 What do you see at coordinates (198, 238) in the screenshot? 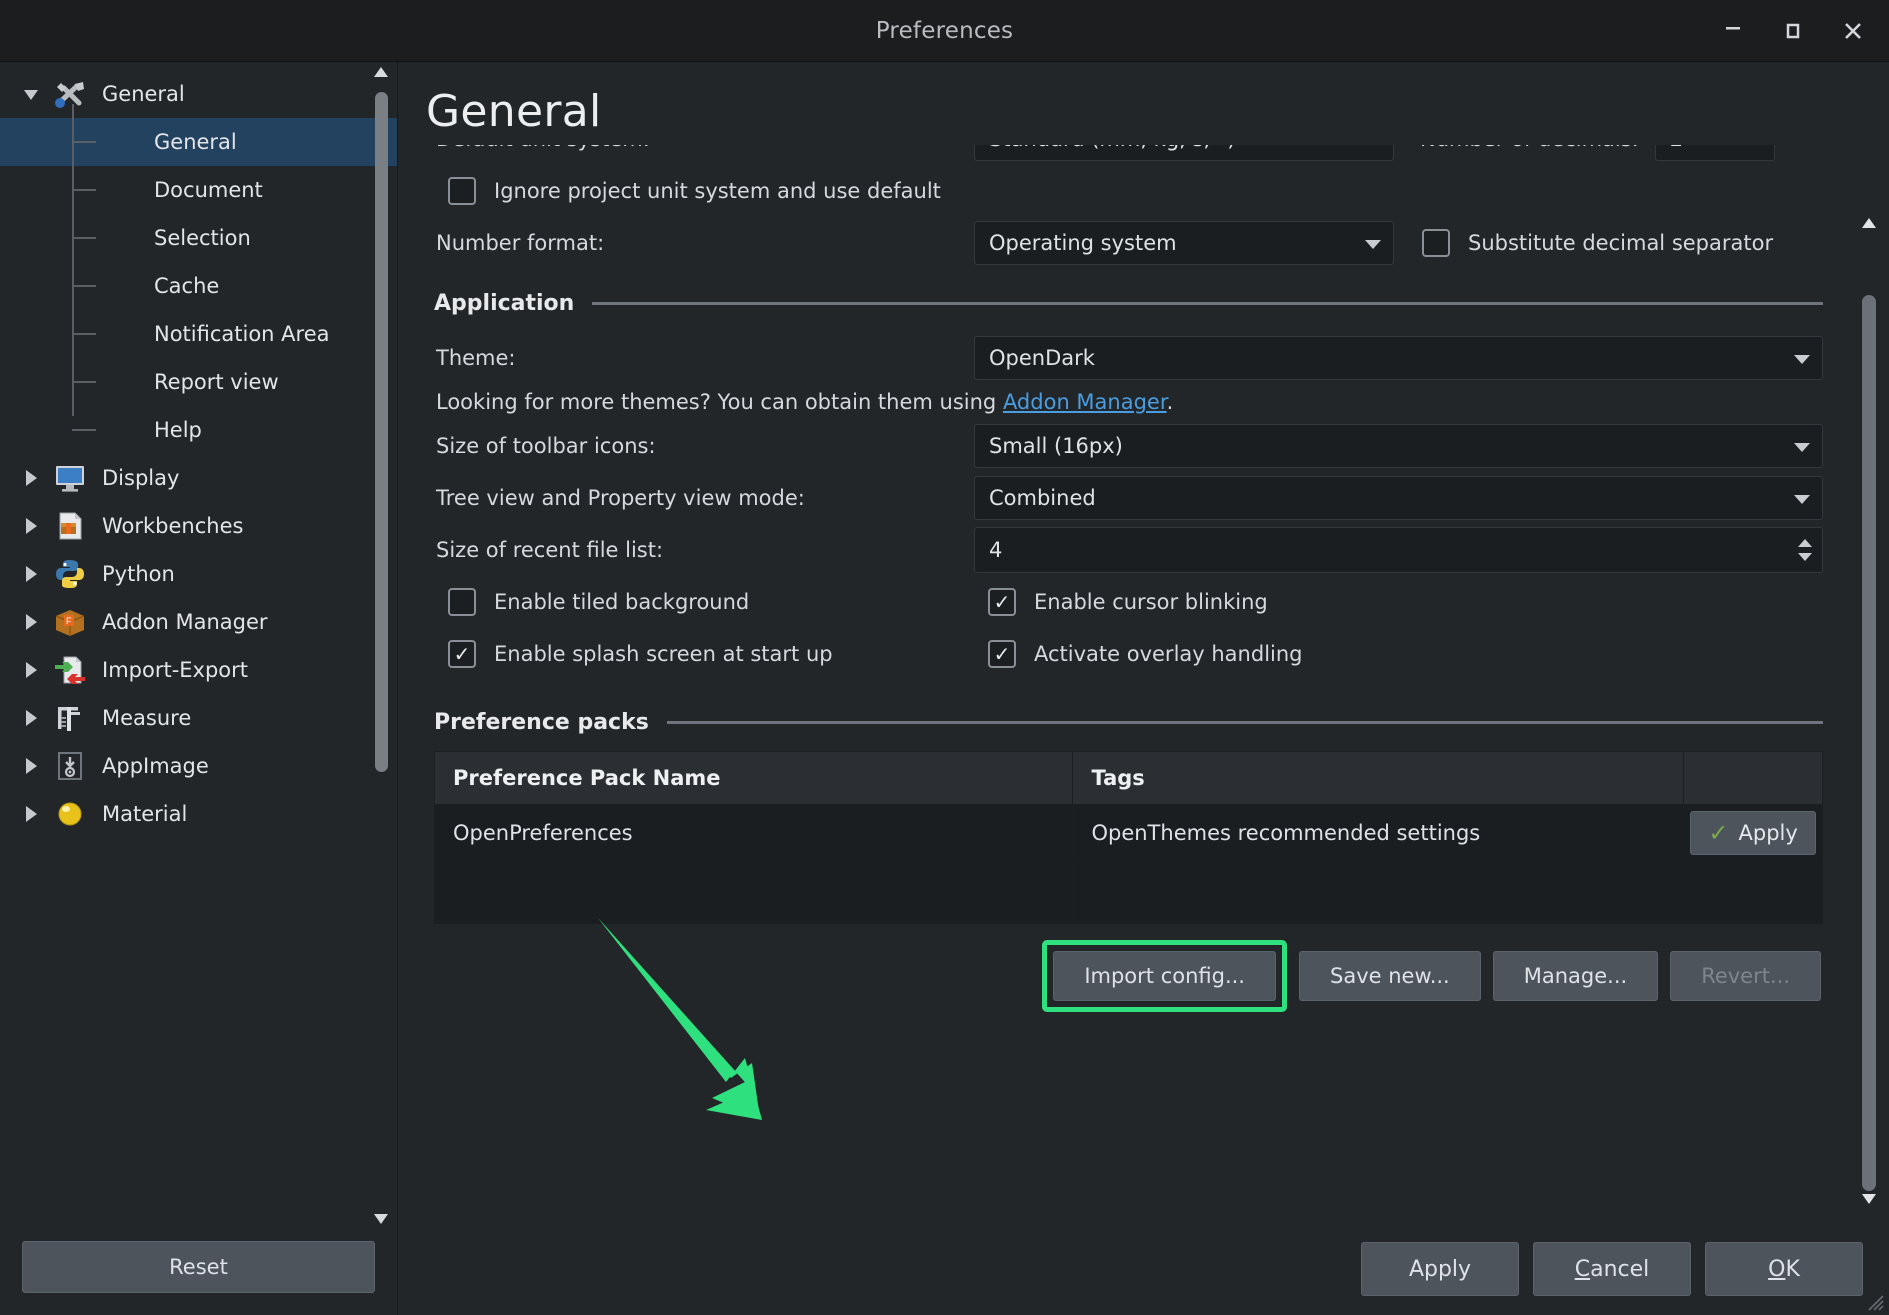
I see `sidebar-item-selection-child: Selection` at bounding box center [198, 238].